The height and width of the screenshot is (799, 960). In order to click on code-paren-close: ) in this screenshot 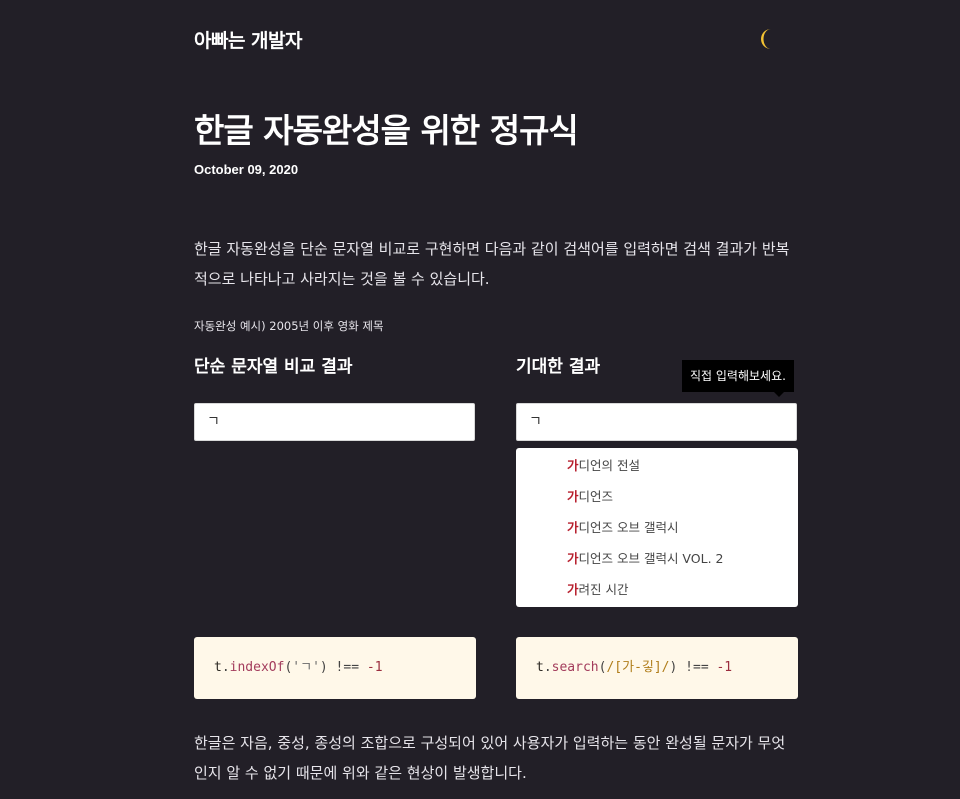, I will do `click(323, 667)`.